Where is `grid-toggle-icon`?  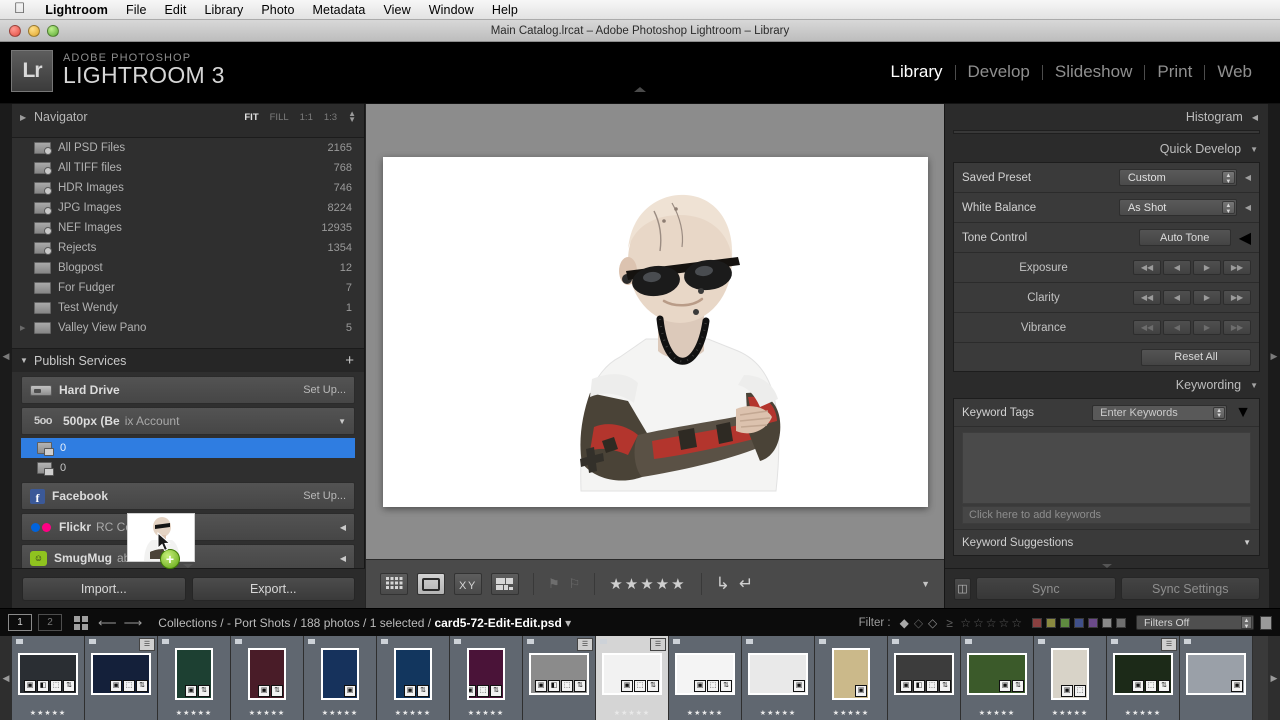
grid-toggle-icon is located at coordinates (81, 622).